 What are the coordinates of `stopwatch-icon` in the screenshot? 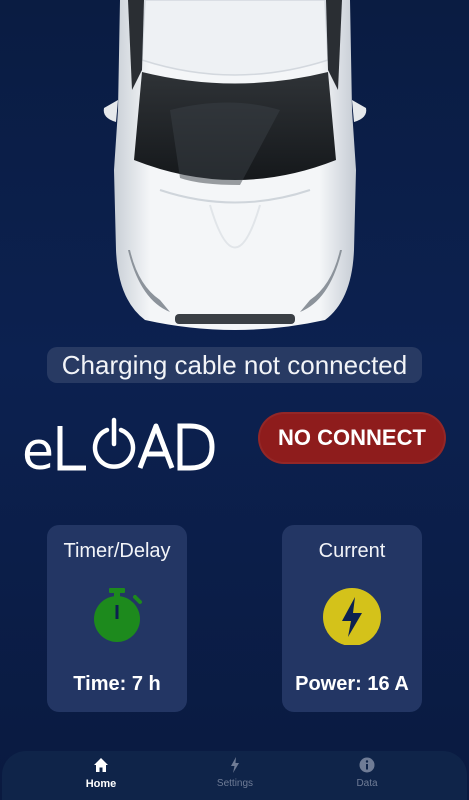 It's located at (118, 615).